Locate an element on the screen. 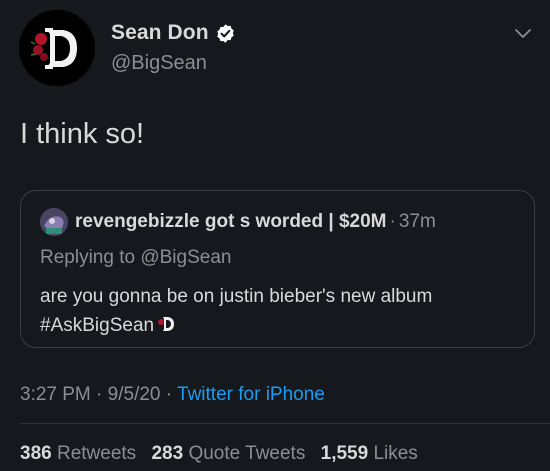 The image size is (550, 471). gothic-d-rose-logo-icon is located at coordinates (57, 48).